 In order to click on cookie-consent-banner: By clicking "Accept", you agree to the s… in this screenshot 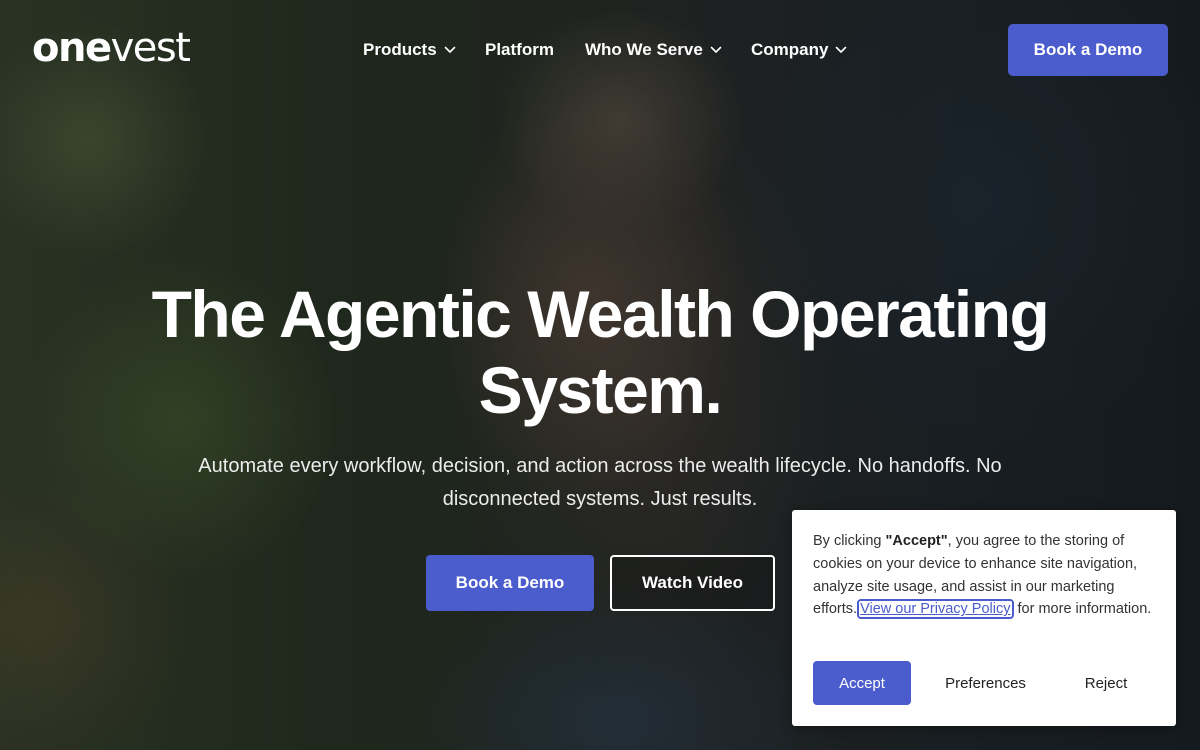, I will do `click(984, 618)`.